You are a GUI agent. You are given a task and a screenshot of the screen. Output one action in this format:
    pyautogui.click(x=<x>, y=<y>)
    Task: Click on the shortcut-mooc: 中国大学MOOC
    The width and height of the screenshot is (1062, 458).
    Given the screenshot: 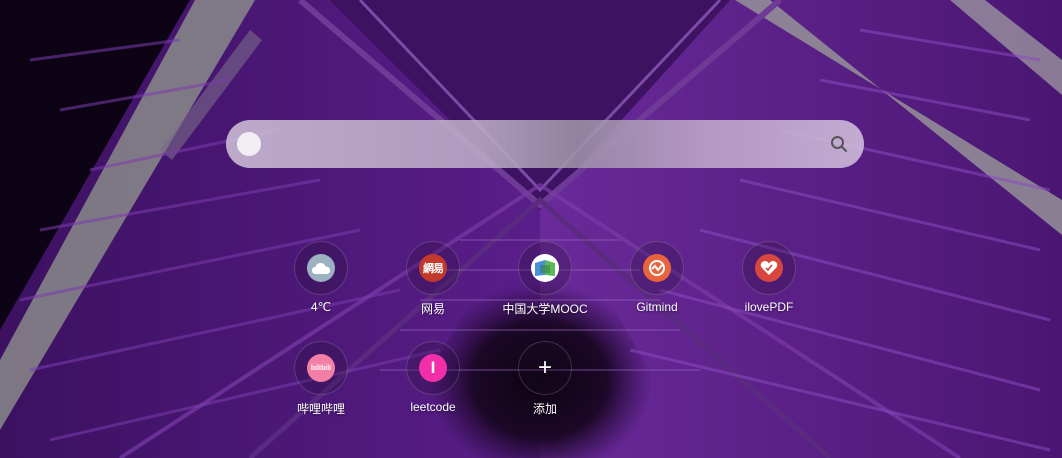 What is the action you would take?
    pyautogui.click(x=545, y=283)
    